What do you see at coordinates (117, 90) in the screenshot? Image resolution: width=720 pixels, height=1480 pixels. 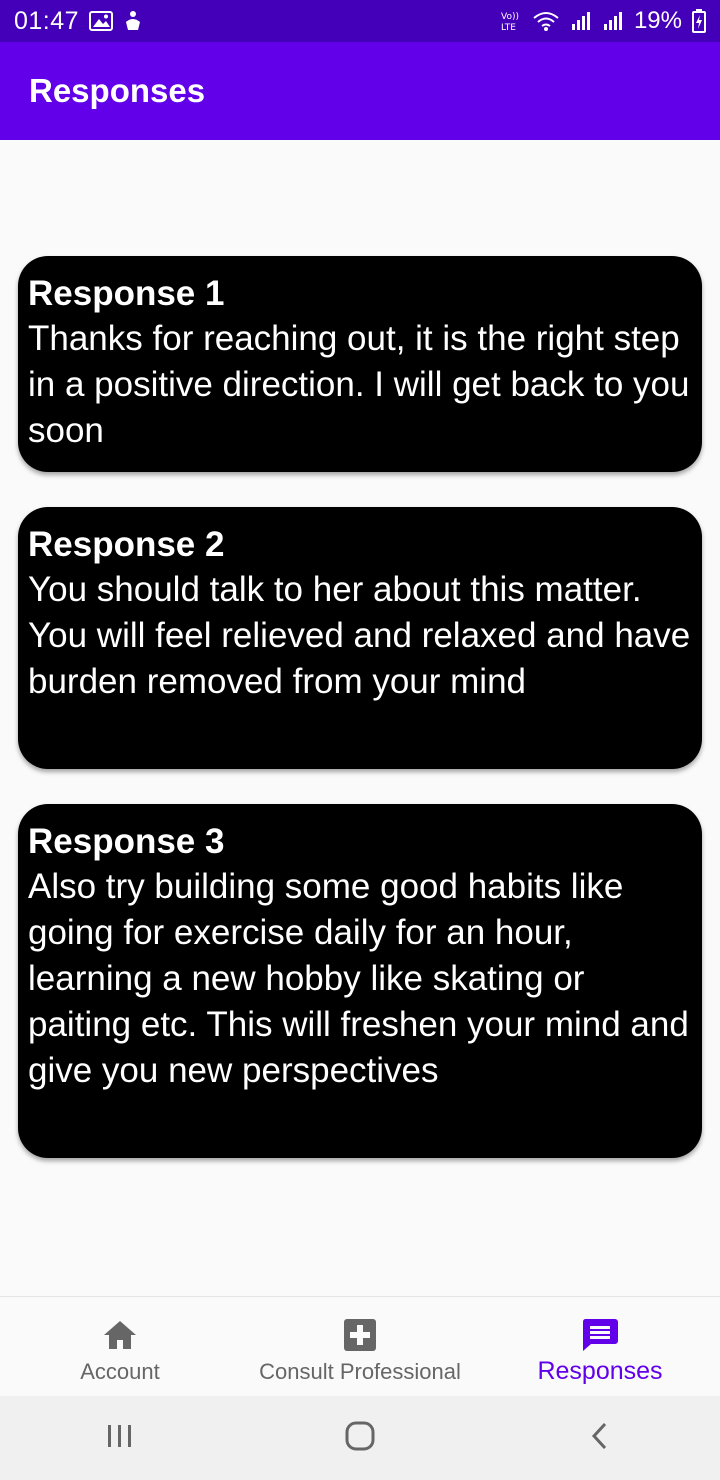 I see `page-title: Responses` at bounding box center [117, 90].